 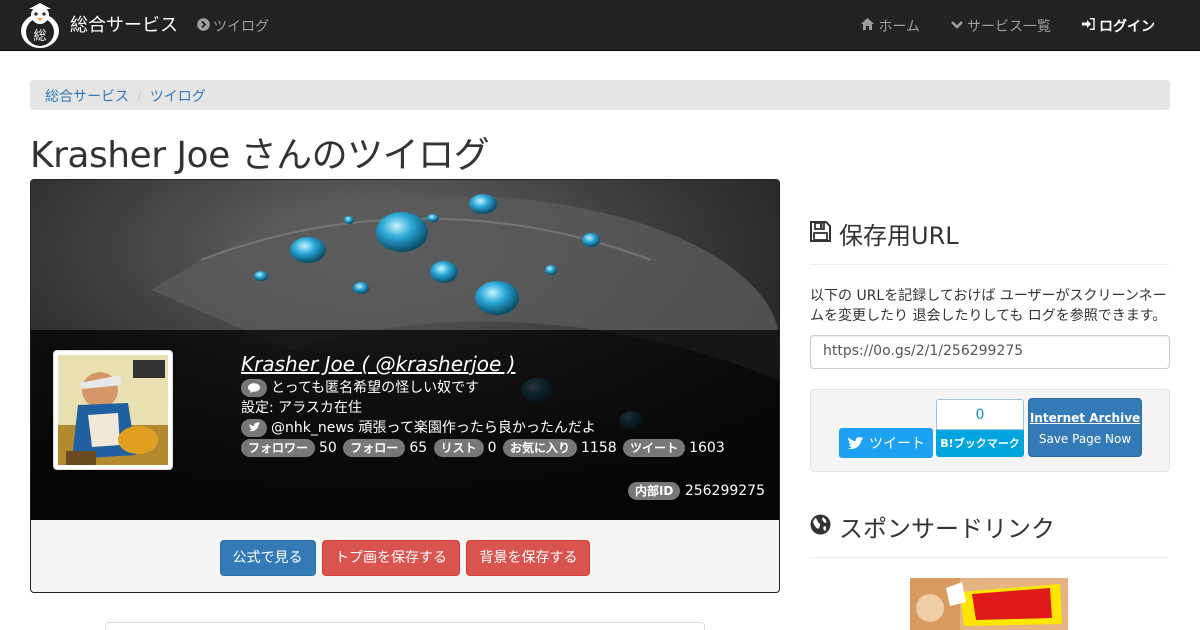 I want to click on chevron-down-icon, so click(x=957, y=26).